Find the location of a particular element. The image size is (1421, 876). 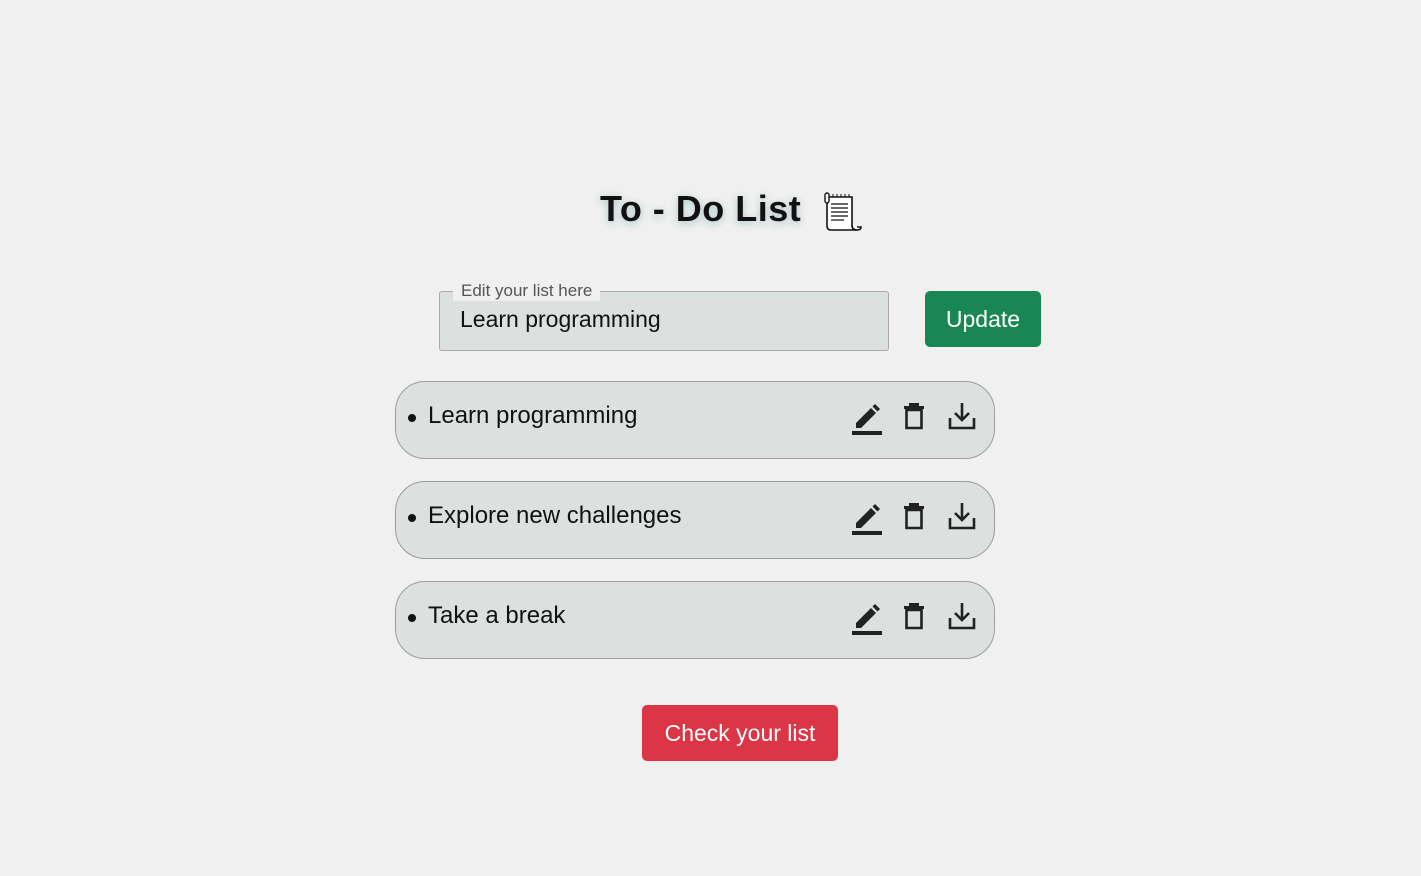

todo-text: Explore new challenges is located at coordinates (555, 515).